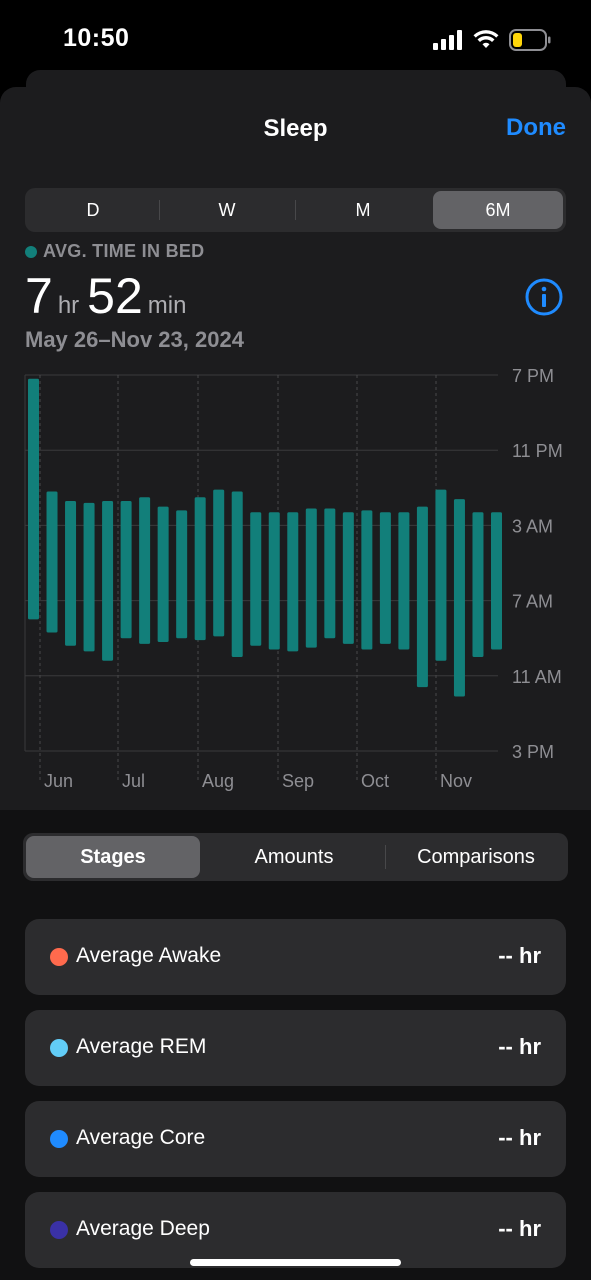 The image size is (591, 1280). What do you see at coordinates (537, 451) in the screenshot?
I see `chart-y-tick-label: 11 PM` at bounding box center [537, 451].